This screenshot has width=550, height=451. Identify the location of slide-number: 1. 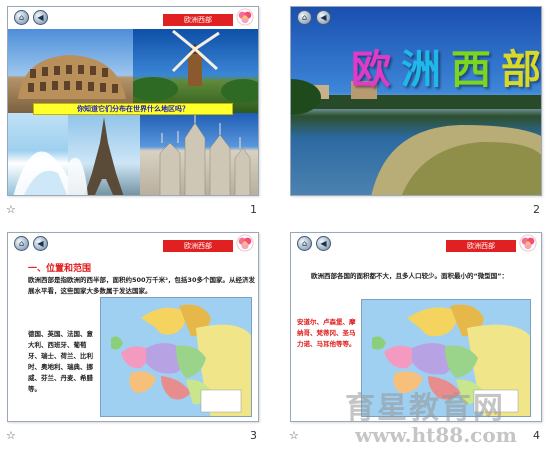
(253, 209).